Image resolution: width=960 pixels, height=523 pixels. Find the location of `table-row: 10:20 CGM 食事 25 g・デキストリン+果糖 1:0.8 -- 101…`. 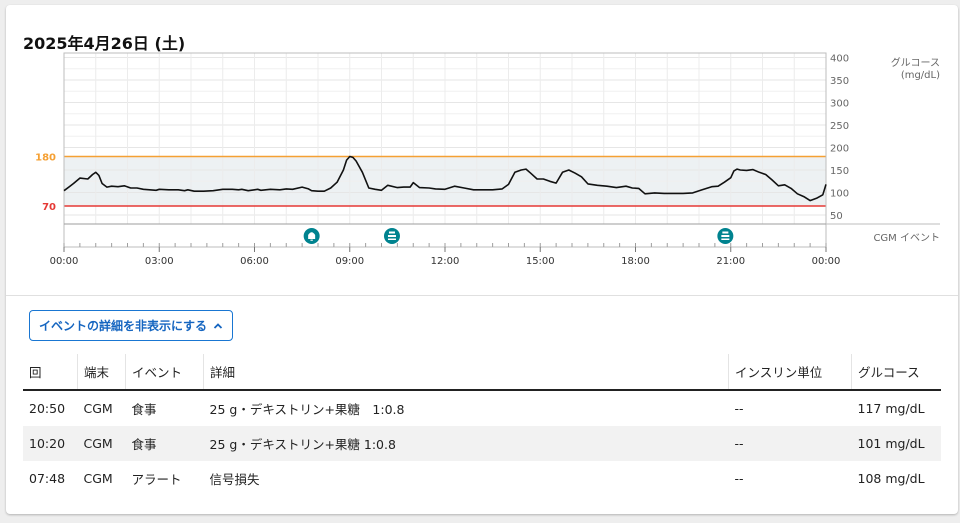

table-row: 10:20 CGM 食事 25 g・デキストリン+果糖 1:0.8 -- 101… is located at coordinates (482, 443).